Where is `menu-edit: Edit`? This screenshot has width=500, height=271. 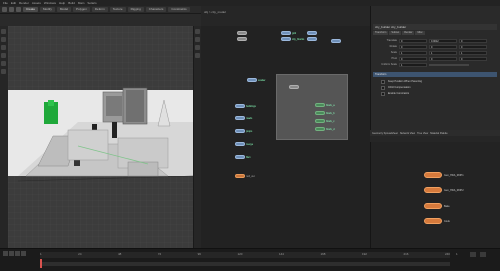 menu-edit: Edit is located at coordinates (13, 3).